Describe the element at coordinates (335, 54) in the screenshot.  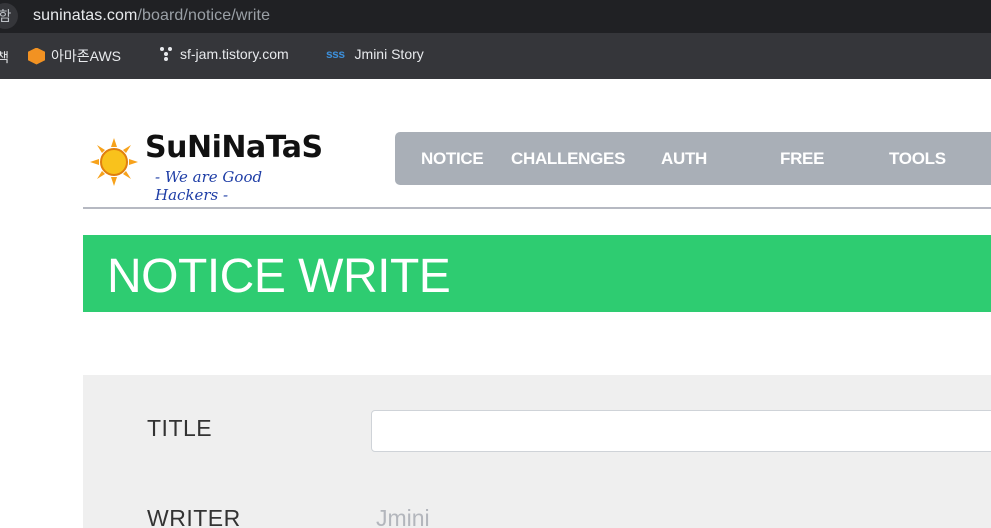
I see `sss-icon: sss` at that location.